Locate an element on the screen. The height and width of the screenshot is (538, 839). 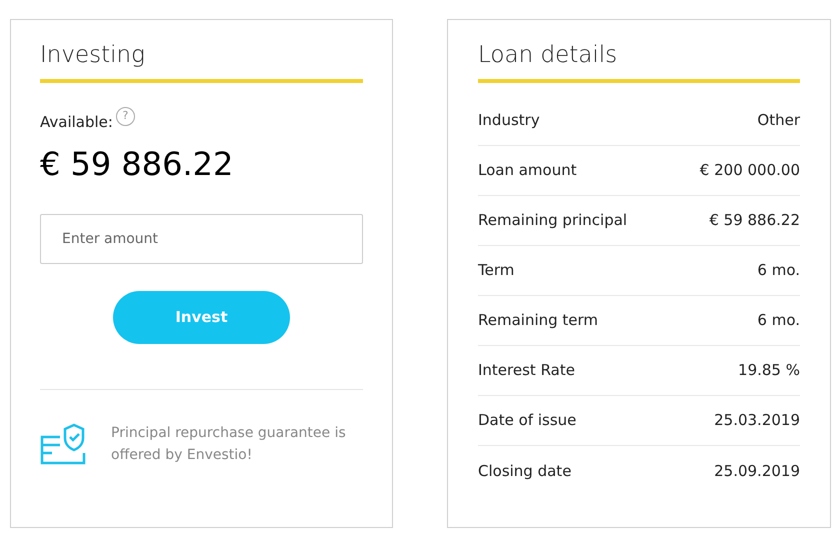
detail-label: Remaining term is located at coordinates (538, 321).